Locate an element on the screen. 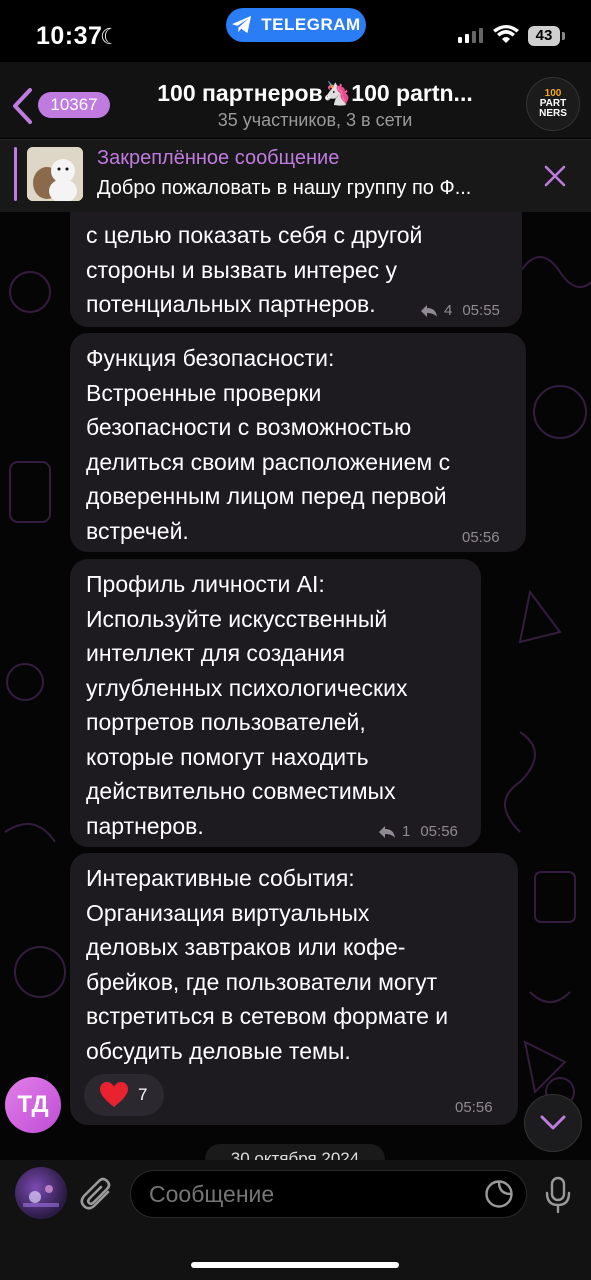 Image resolution: width=591 pixels, height=1280 pixels. status-time: 10:37 is located at coordinates (69, 36).